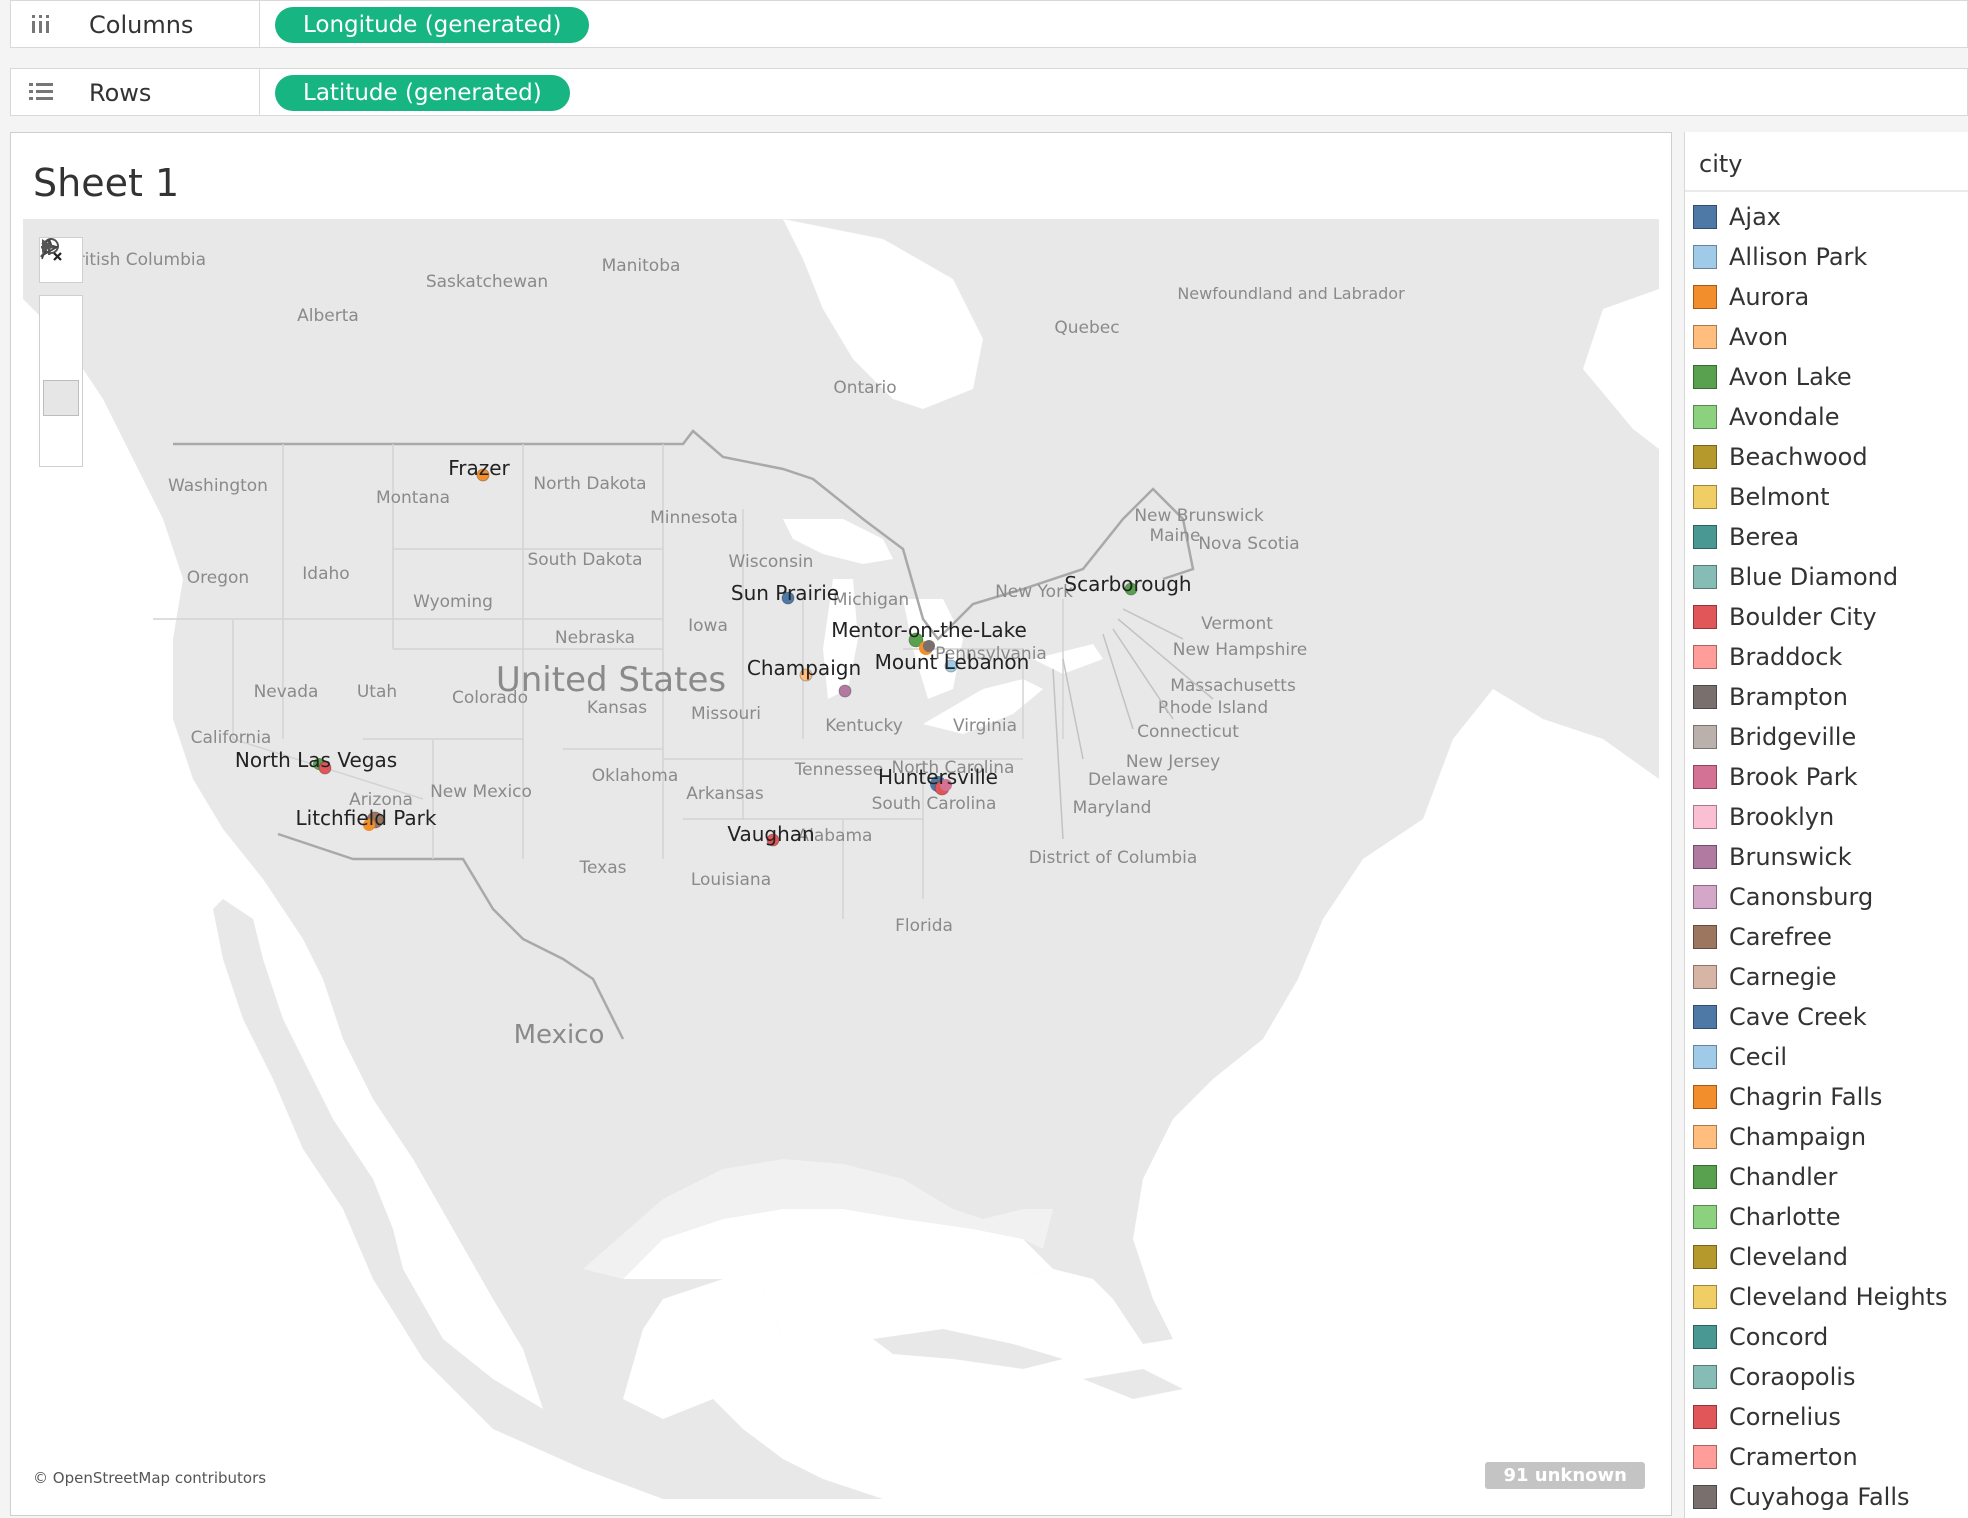  I want to click on city-marker: Vaughan, so click(771, 834).